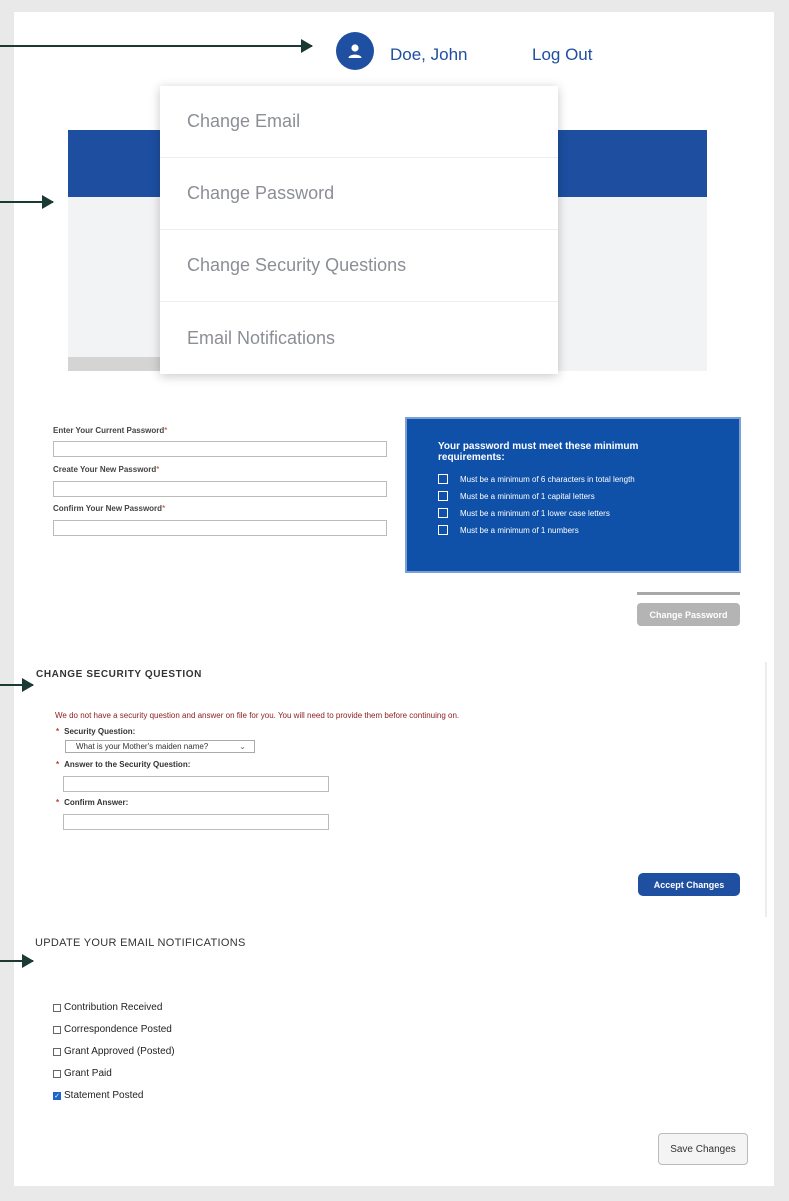 This screenshot has height=1201, width=789. I want to click on current-password-label-text: Enter Your Current Password, so click(109, 430).